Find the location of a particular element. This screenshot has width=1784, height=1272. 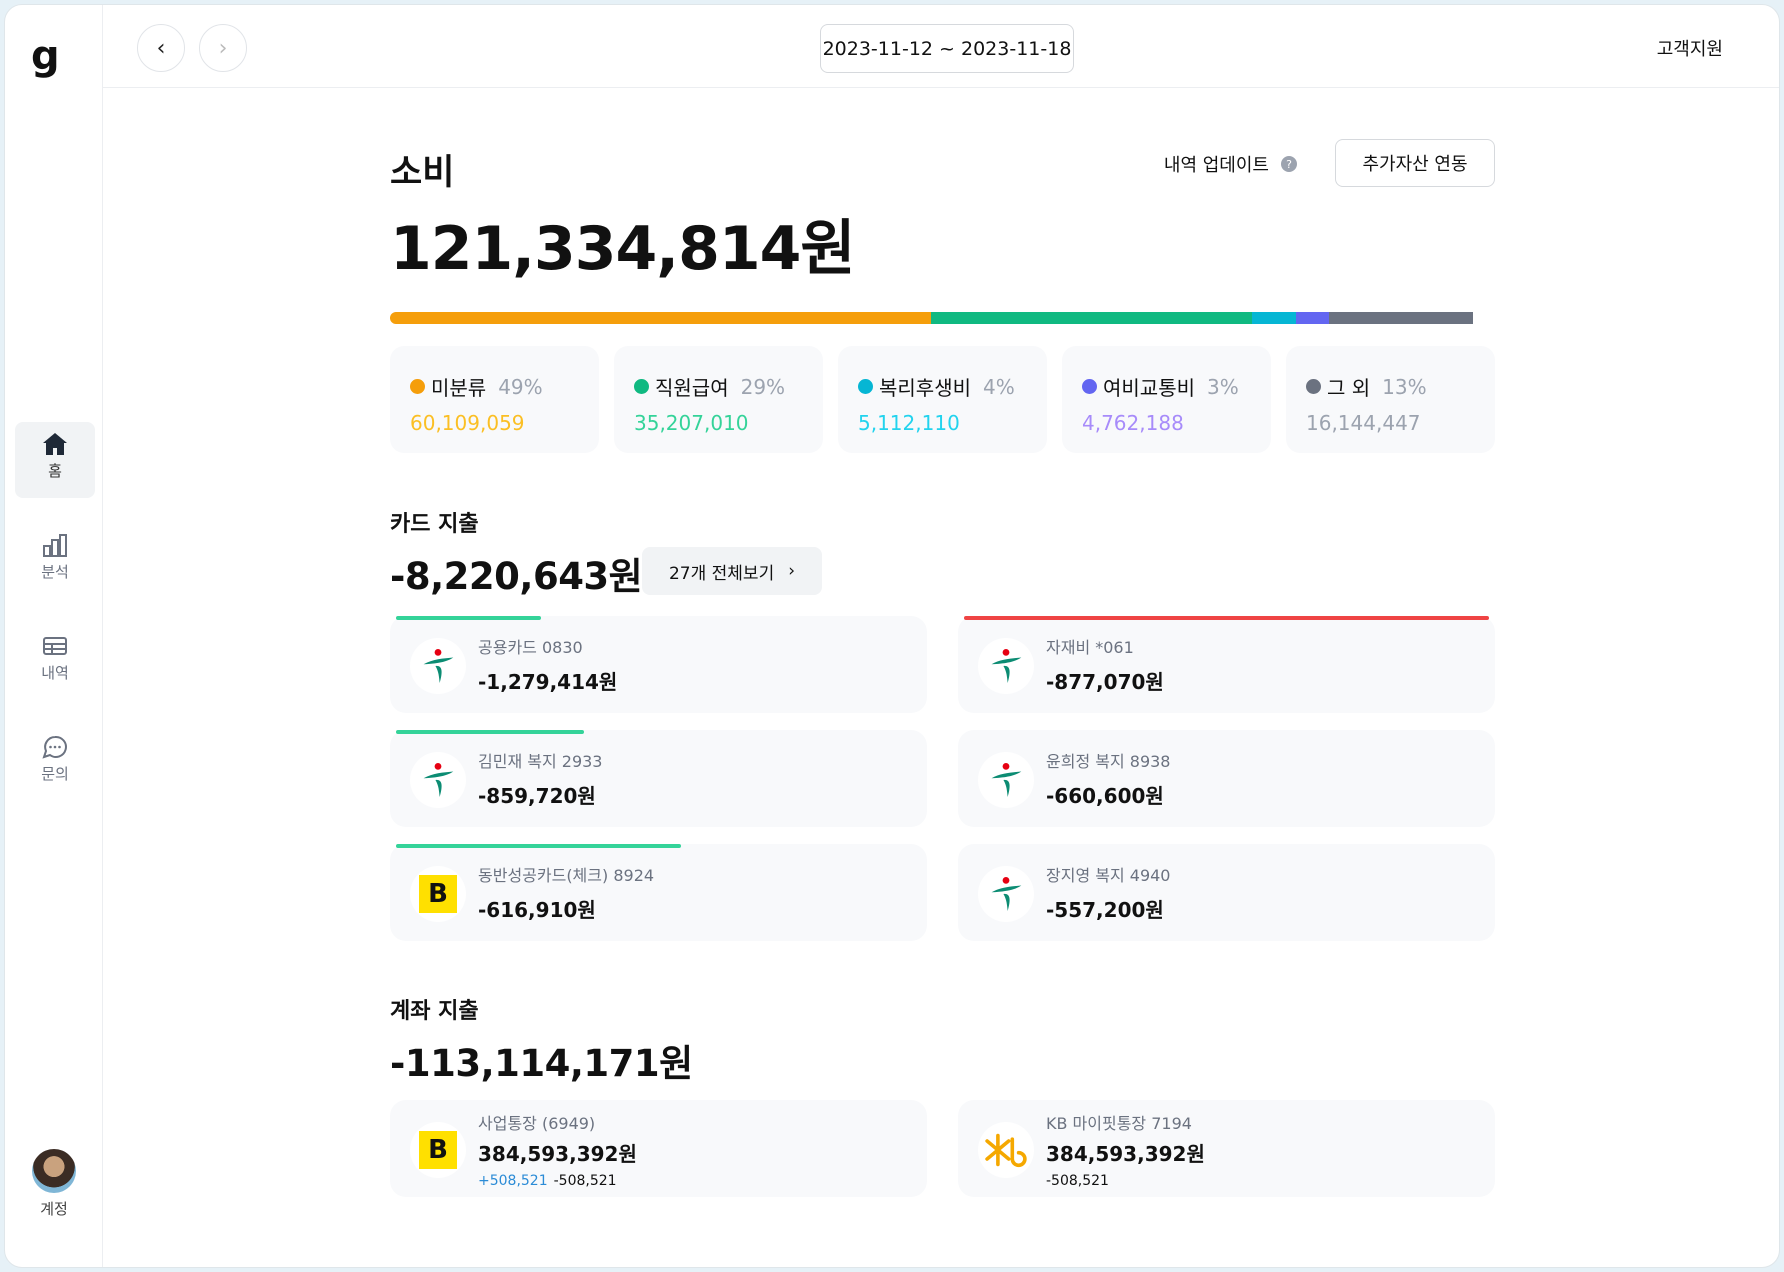

sidebar-item-history: 내역 is located at coordinates (55, 662).